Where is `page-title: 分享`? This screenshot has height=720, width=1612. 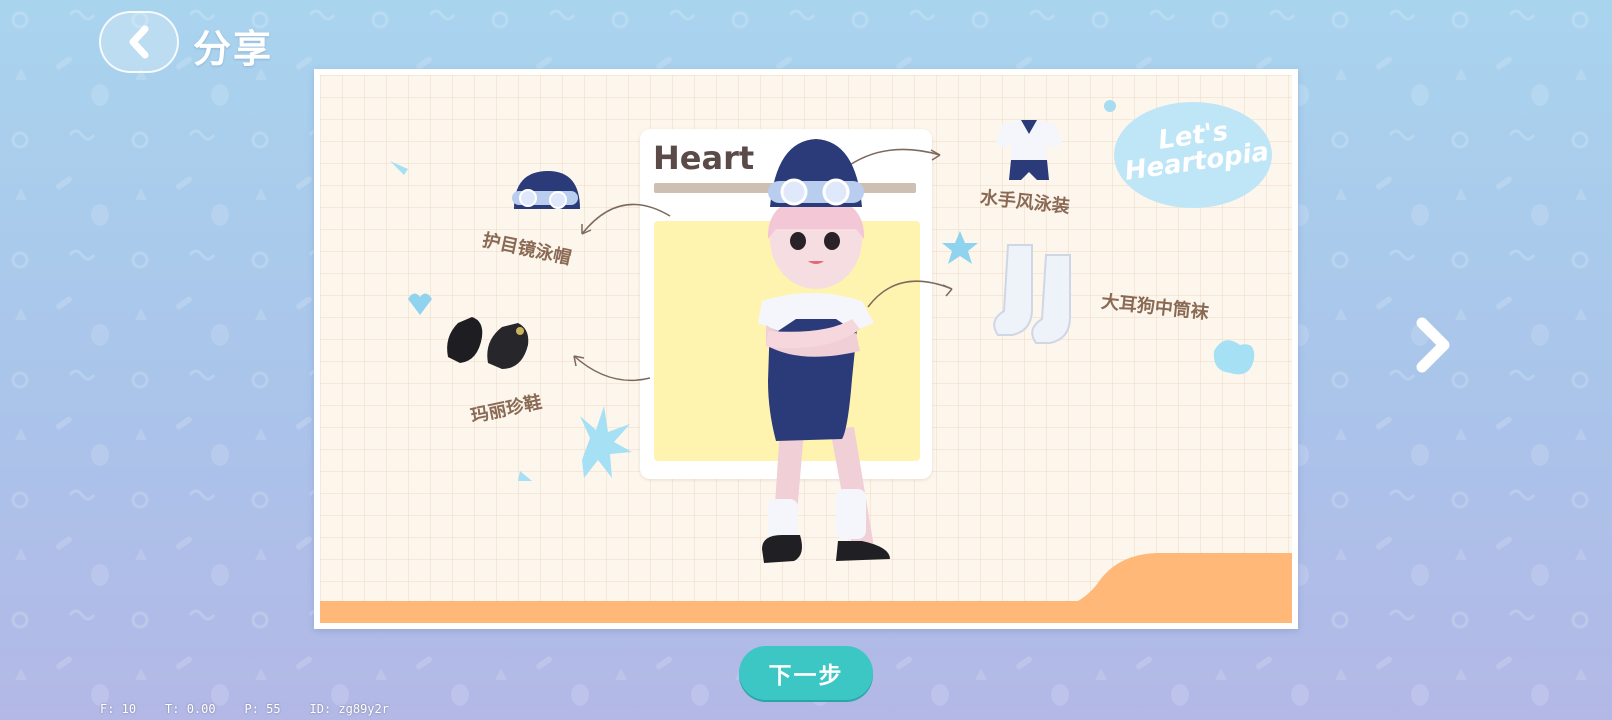
page-title: 分享 is located at coordinates (233, 49).